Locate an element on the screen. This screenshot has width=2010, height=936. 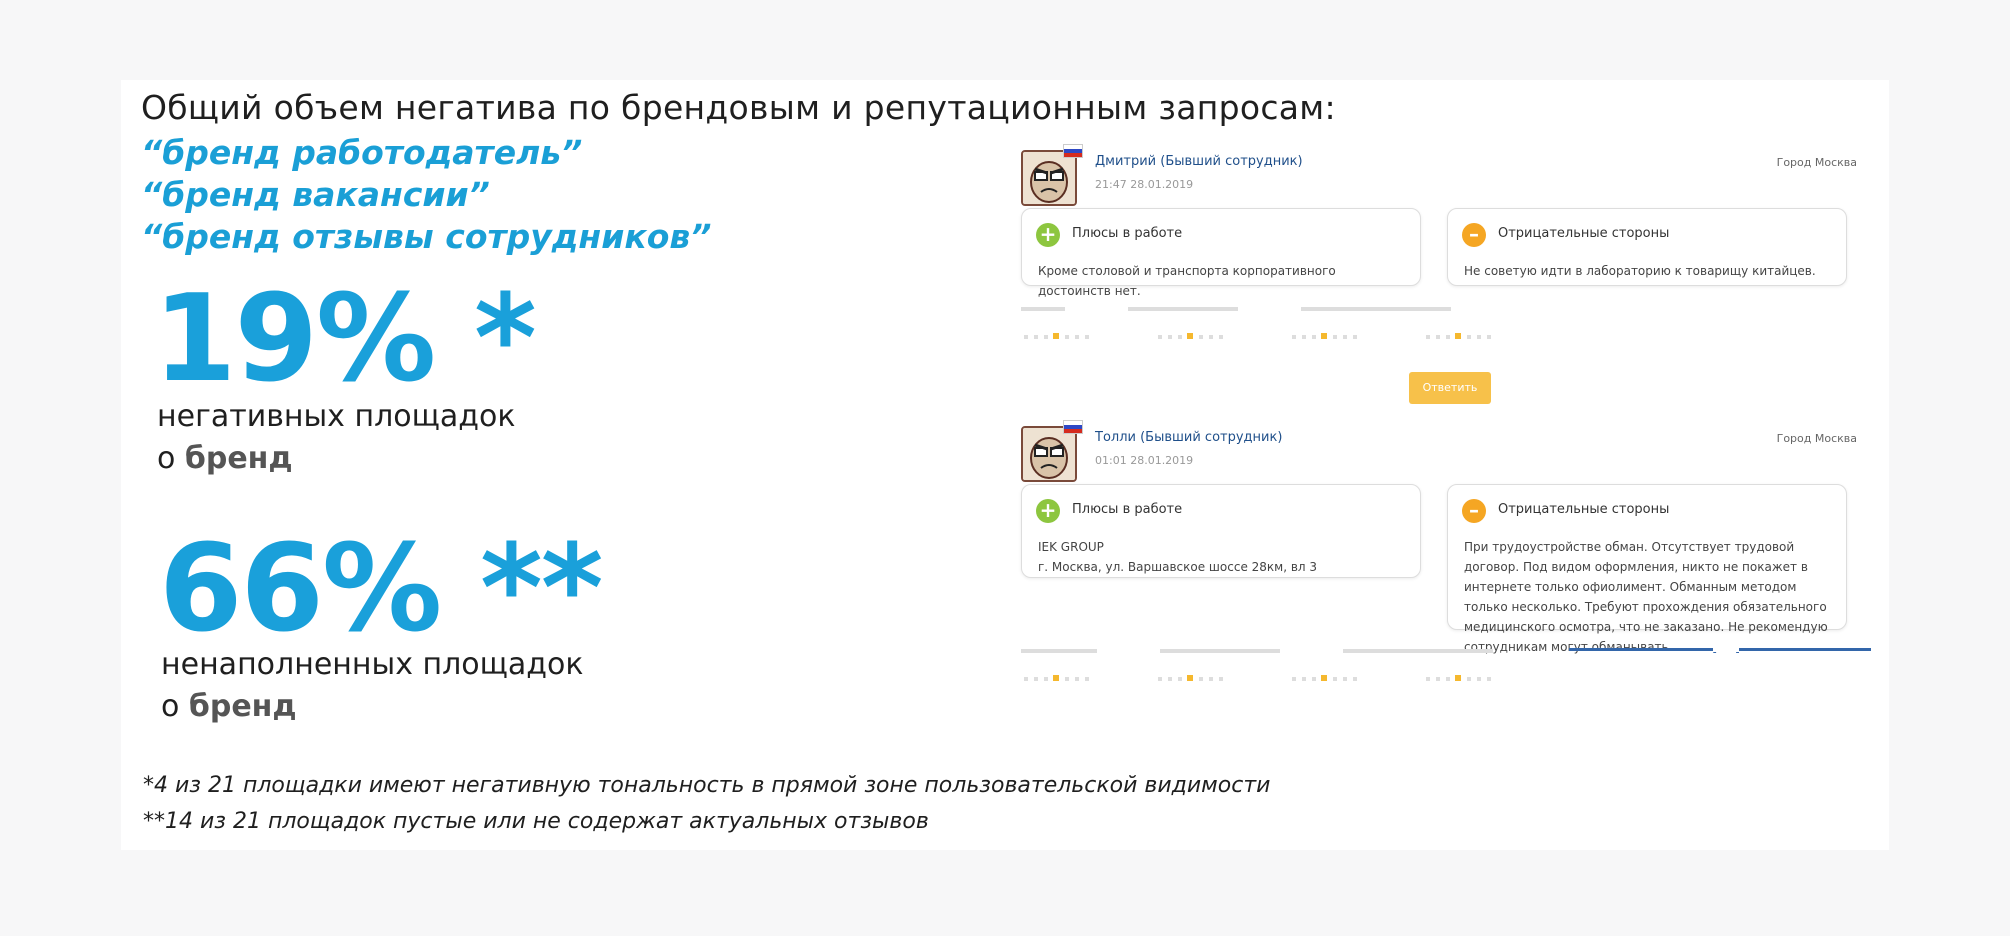
query-item: “бренд отзывы сотрудников” is located at coordinates (426, 236).